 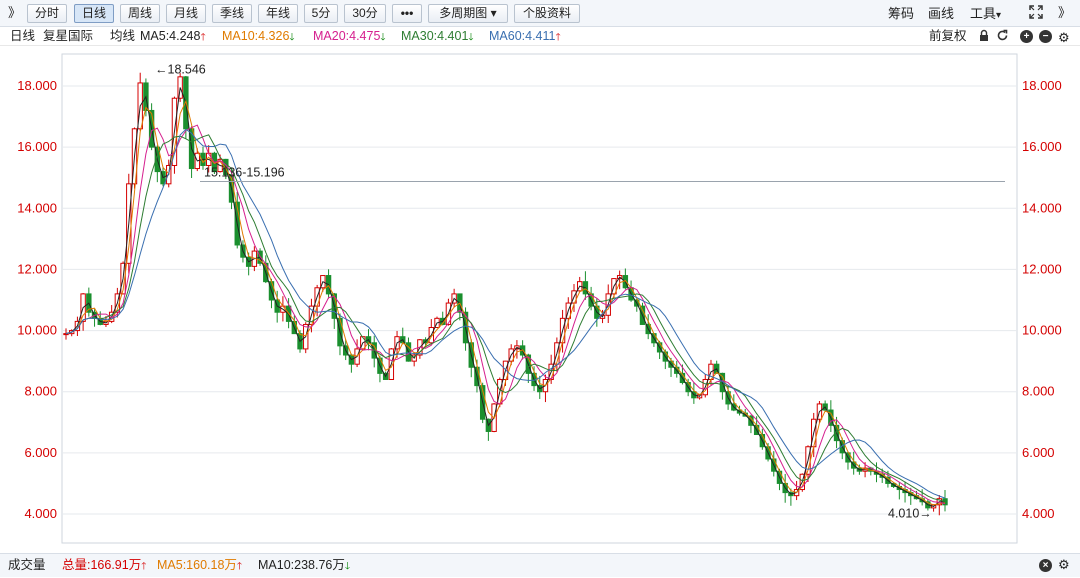 What do you see at coordinates (14, 12) in the screenshot?
I see `collapse-left-icon: 》` at bounding box center [14, 12].